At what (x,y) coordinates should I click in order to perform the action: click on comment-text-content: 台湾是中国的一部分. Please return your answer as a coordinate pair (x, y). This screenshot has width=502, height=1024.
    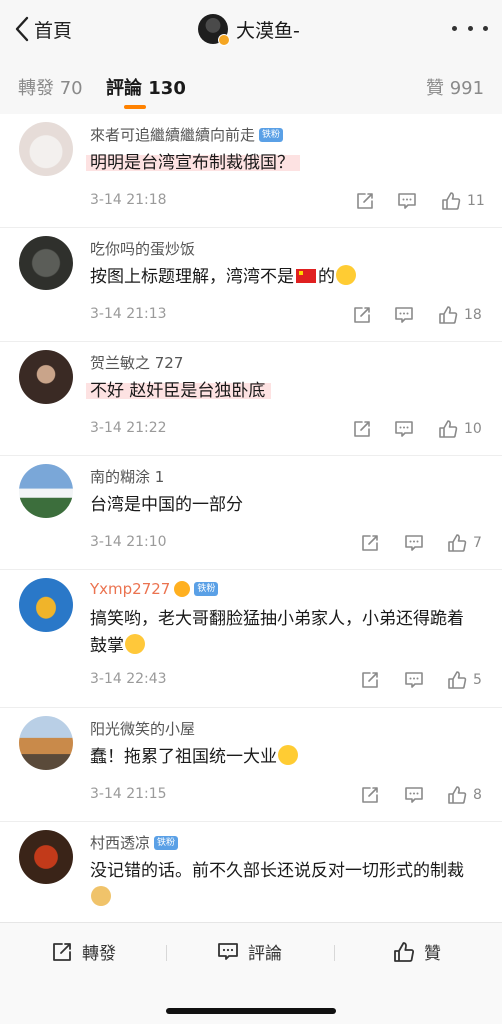
    Looking at the image, I should click on (166, 505).